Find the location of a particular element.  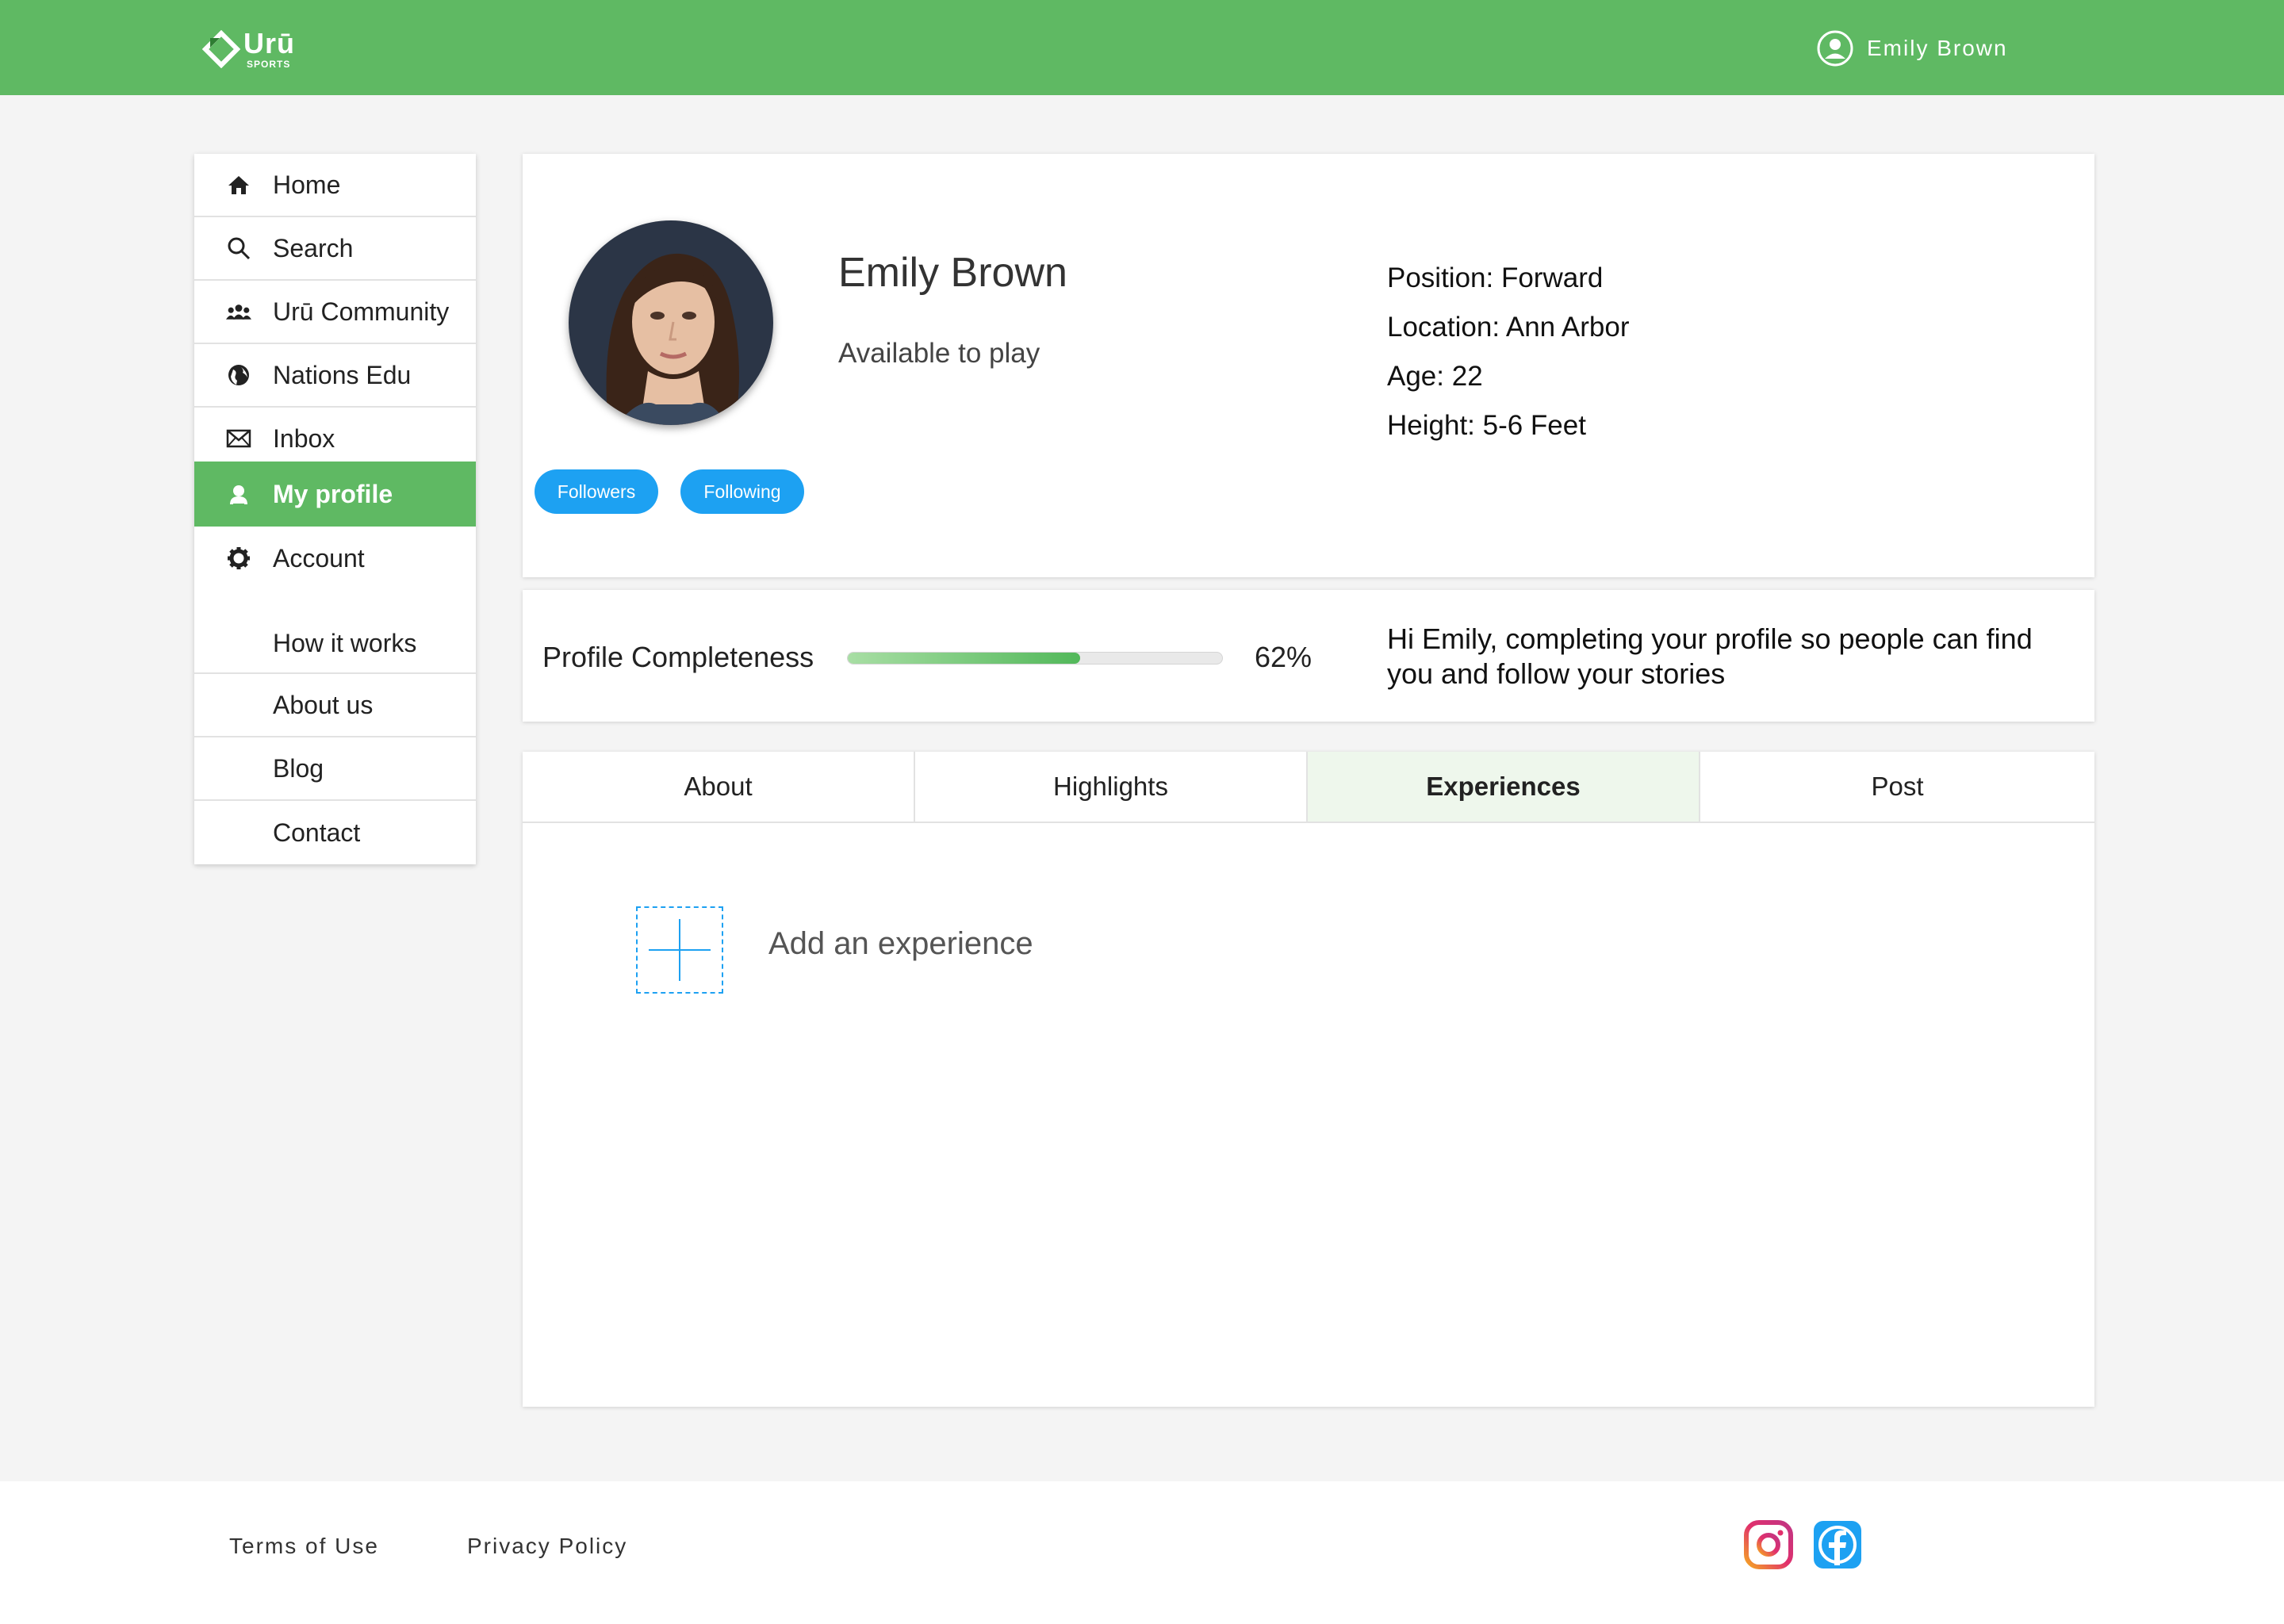

tab-experiences: Experiences is located at coordinates (1504, 787).